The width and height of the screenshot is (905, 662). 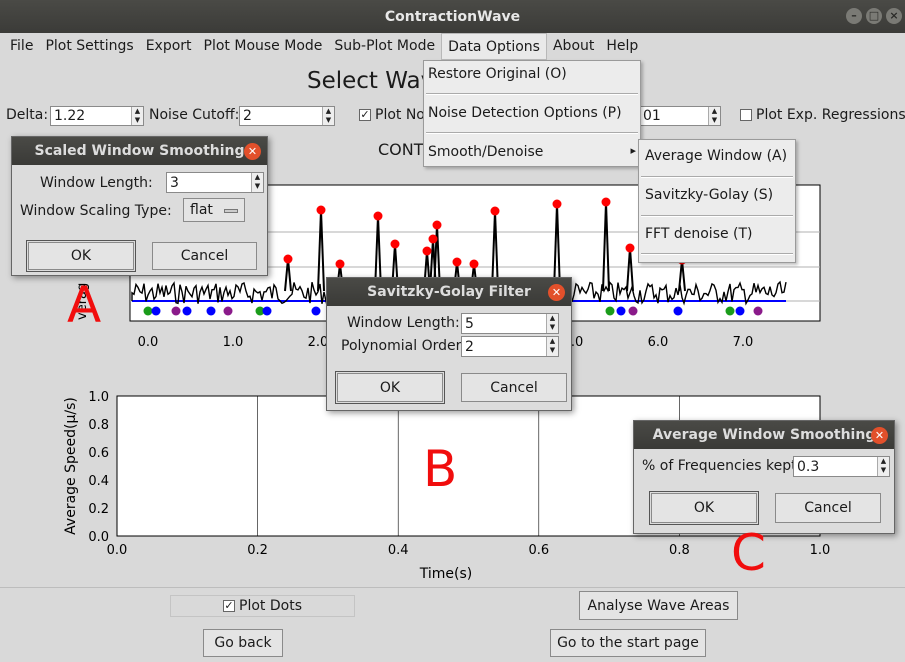 What do you see at coordinates (403, 346) in the screenshot?
I see `polynomial-order-label: Polynomial Order:` at bounding box center [403, 346].